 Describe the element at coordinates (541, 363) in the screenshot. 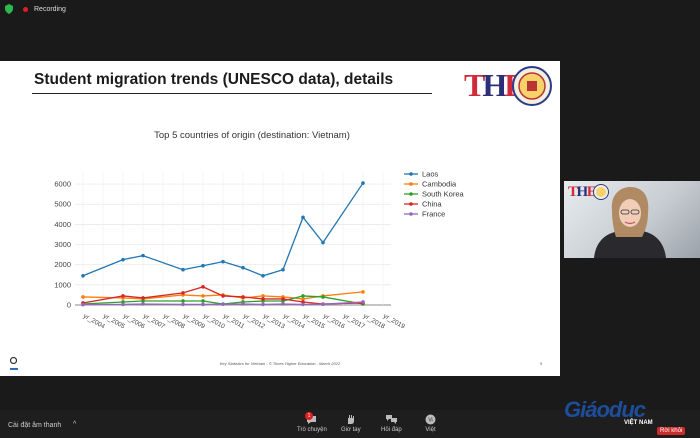

I see `slide-page-number: 9` at that location.